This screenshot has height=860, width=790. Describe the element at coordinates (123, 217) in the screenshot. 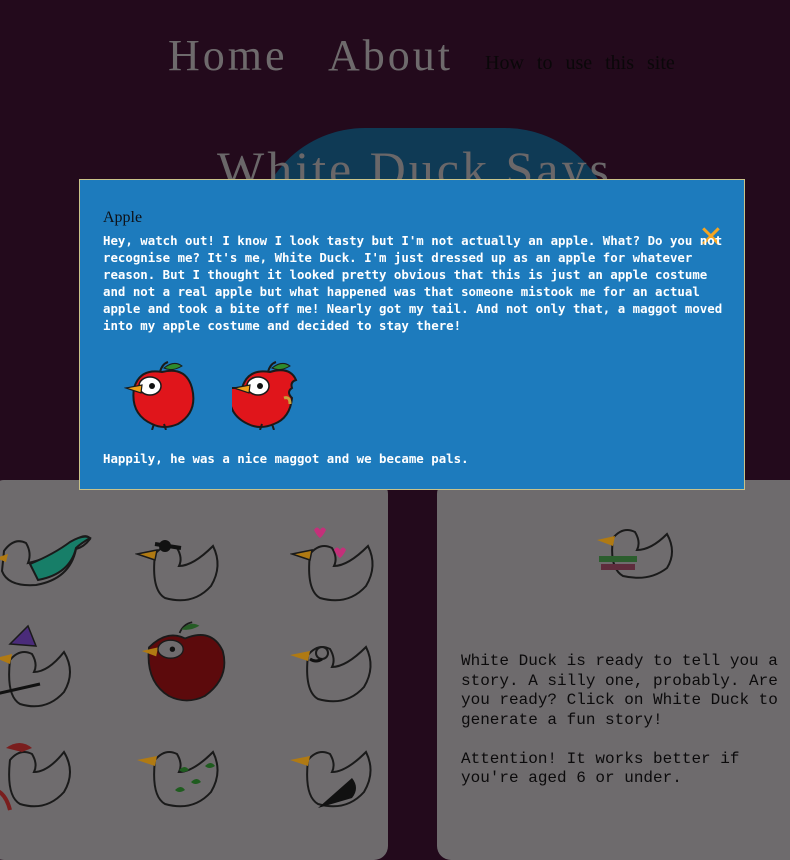

I see `modal-title: Apple` at that location.